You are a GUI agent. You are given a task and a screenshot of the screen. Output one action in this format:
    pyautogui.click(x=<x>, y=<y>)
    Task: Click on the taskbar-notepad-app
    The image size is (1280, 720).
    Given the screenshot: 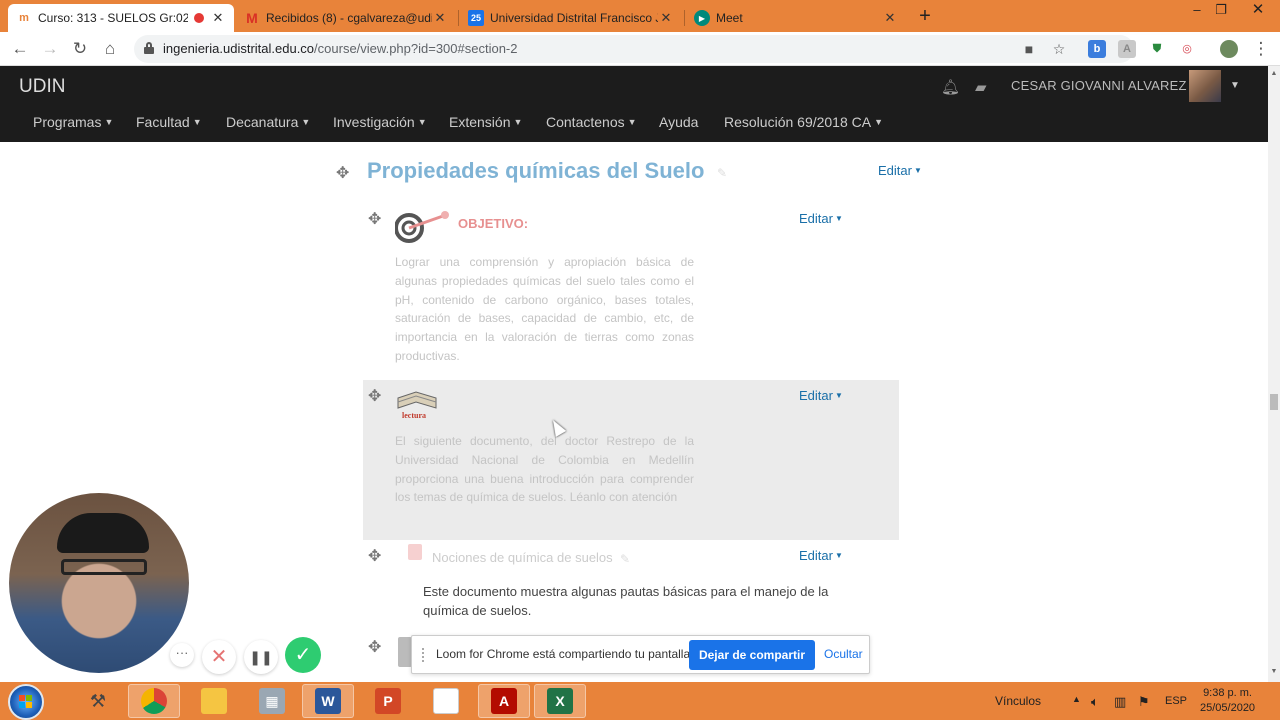 What is the action you would take?
    pyautogui.click(x=446, y=701)
    